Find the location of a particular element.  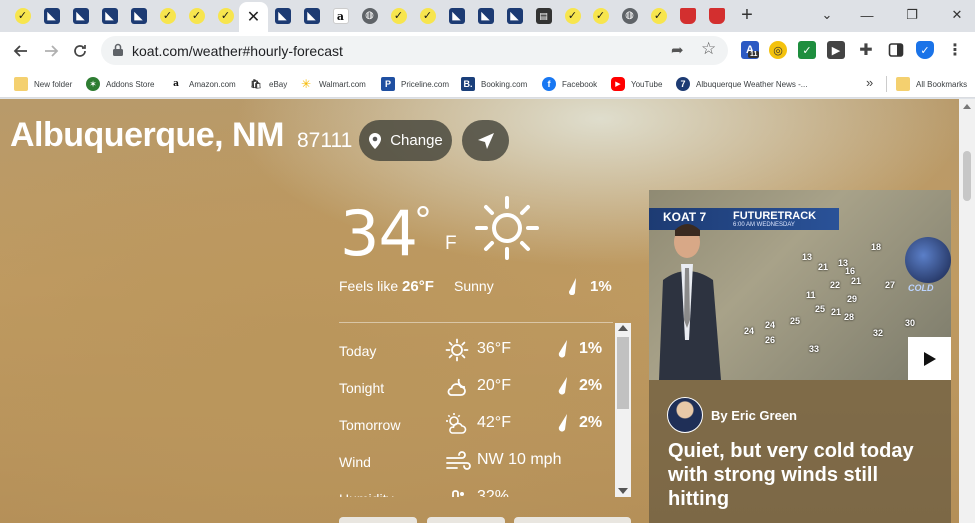

bookmark-green: ✶ Addons Store is located at coordinates (120, 84).